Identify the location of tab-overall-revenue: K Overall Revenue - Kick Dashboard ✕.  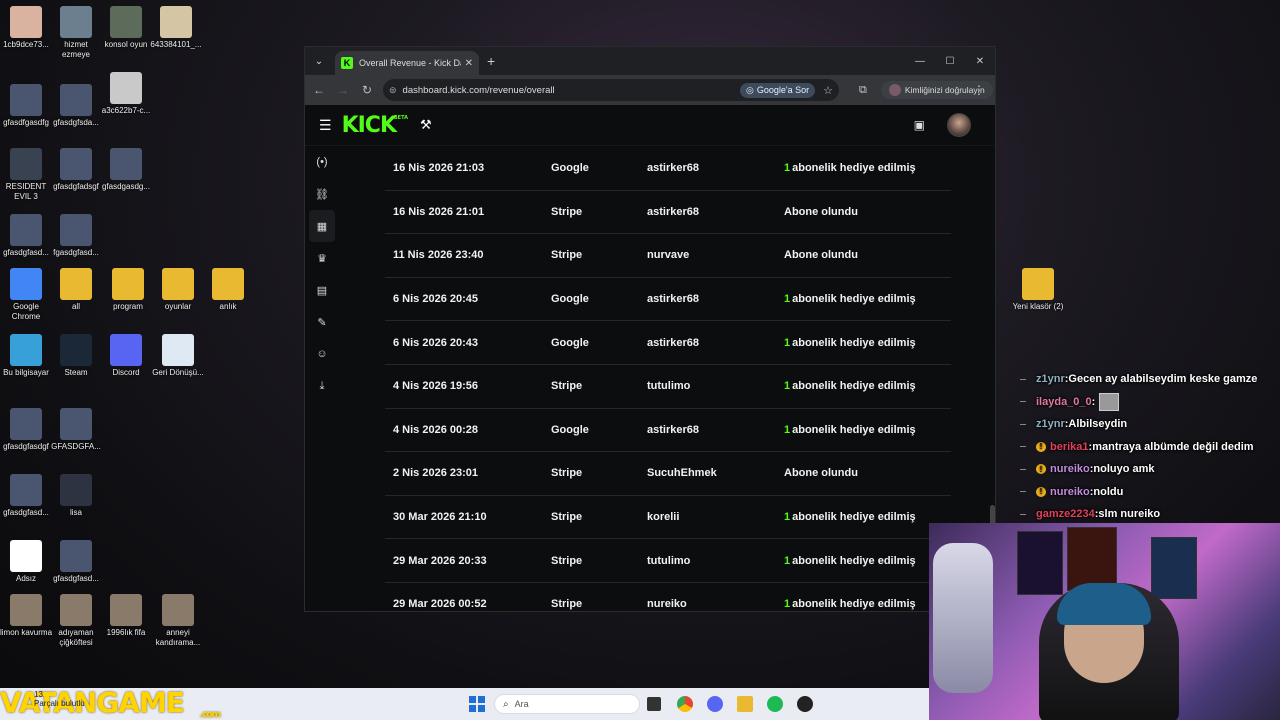
(407, 63).